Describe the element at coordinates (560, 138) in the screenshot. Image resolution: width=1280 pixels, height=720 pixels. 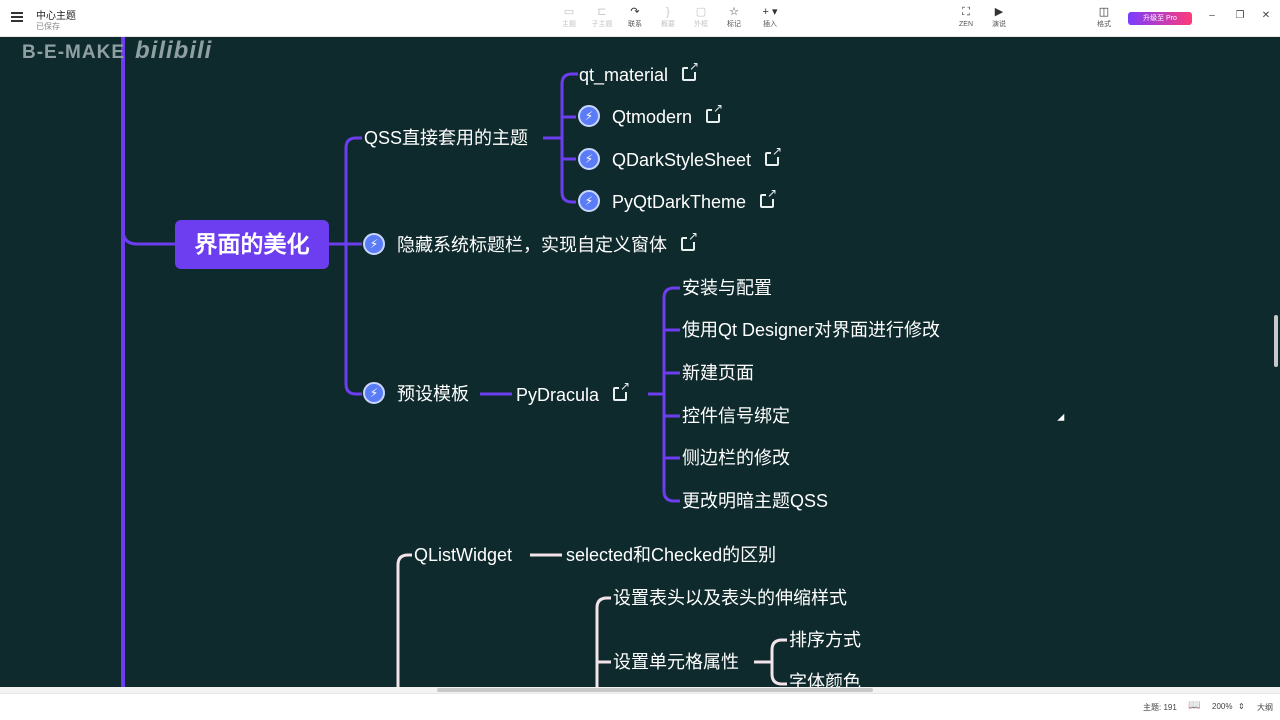
I see `qss-children-connector` at that location.